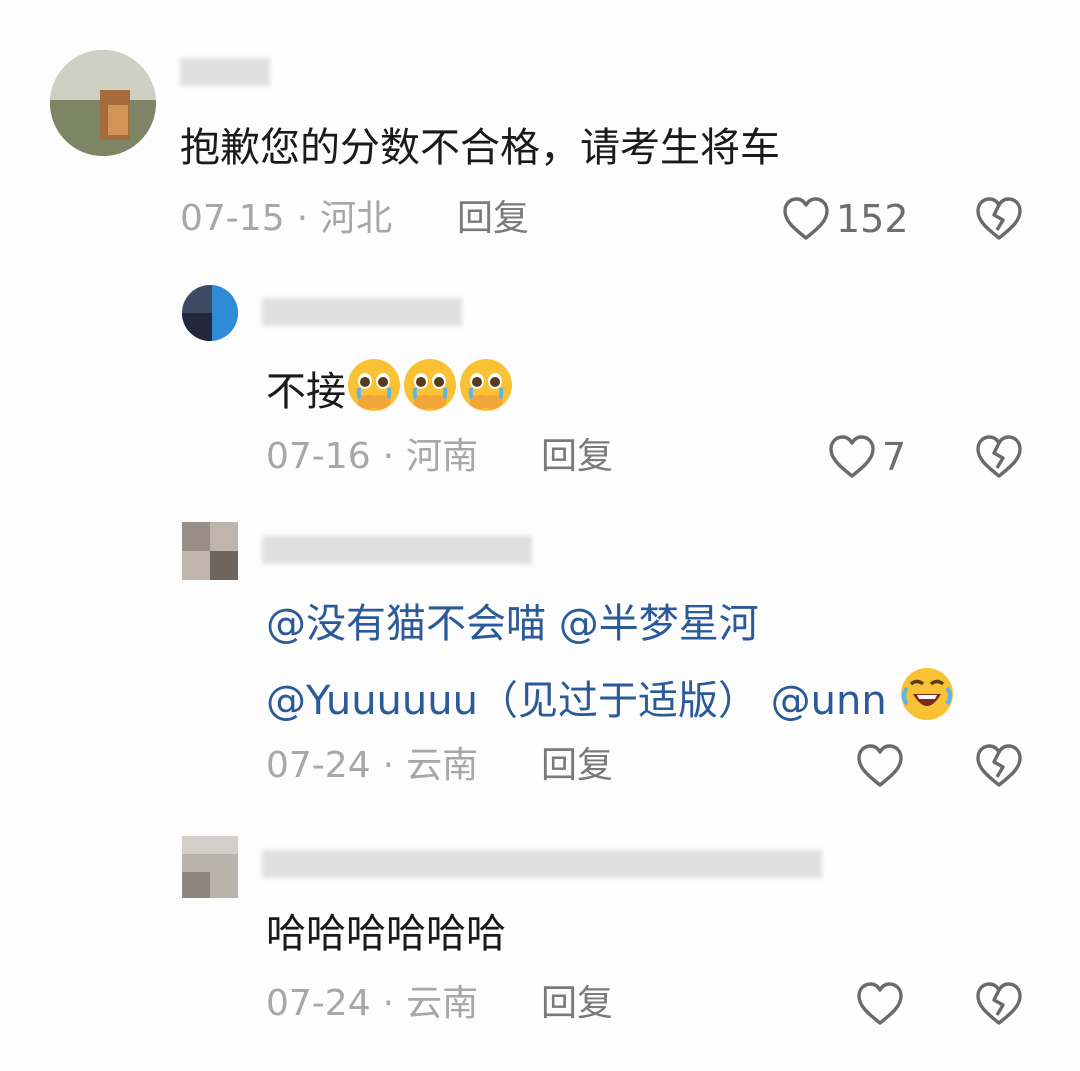 The width and height of the screenshot is (1080, 1071). Describe the element at coordinates (442, 456) in the screenshot. I see `comment-location: 河南` at that location.